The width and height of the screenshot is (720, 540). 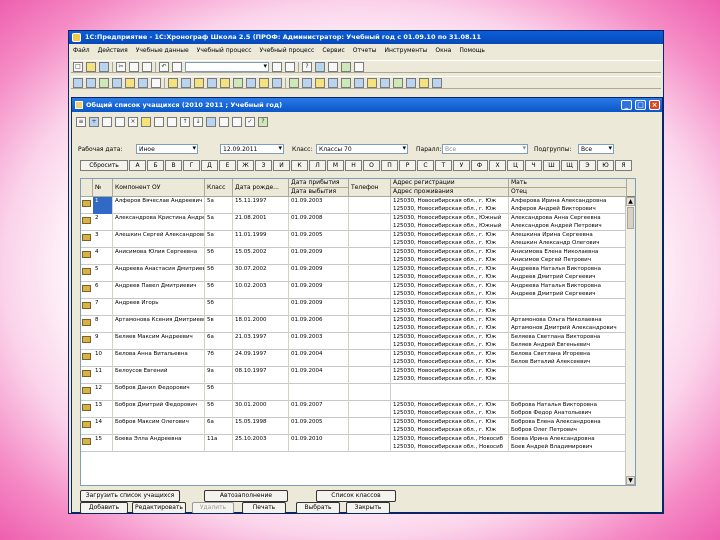 What do you see at coordinates (213, 507) in the screenshot?
I see `delete-button: Удалить` at bounding box center [213, 507].